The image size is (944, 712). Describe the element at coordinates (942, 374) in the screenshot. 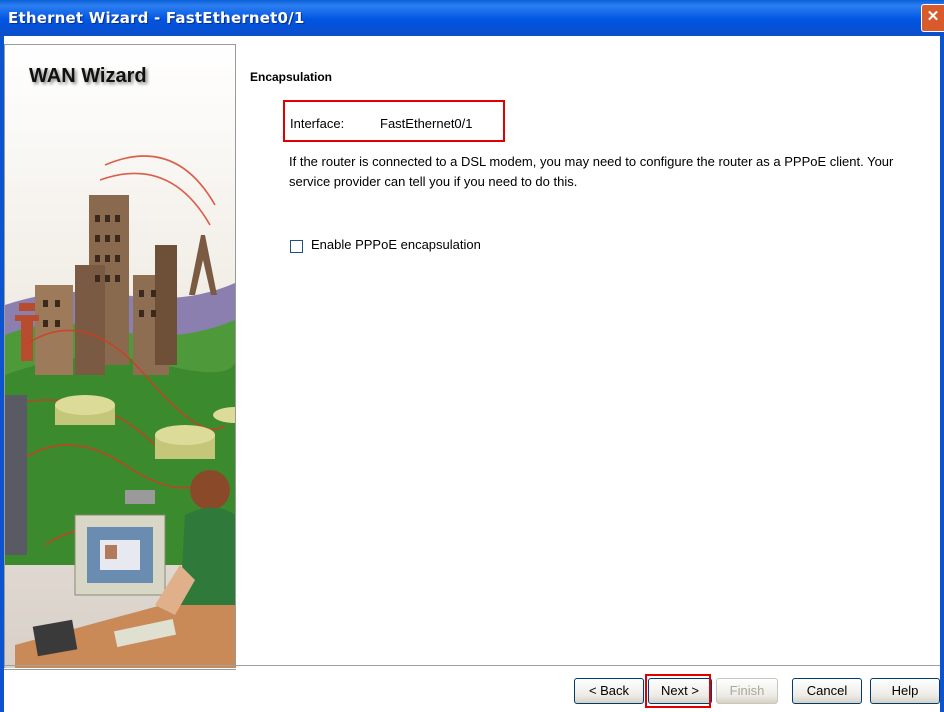

I see `window-frame-right` at that location.